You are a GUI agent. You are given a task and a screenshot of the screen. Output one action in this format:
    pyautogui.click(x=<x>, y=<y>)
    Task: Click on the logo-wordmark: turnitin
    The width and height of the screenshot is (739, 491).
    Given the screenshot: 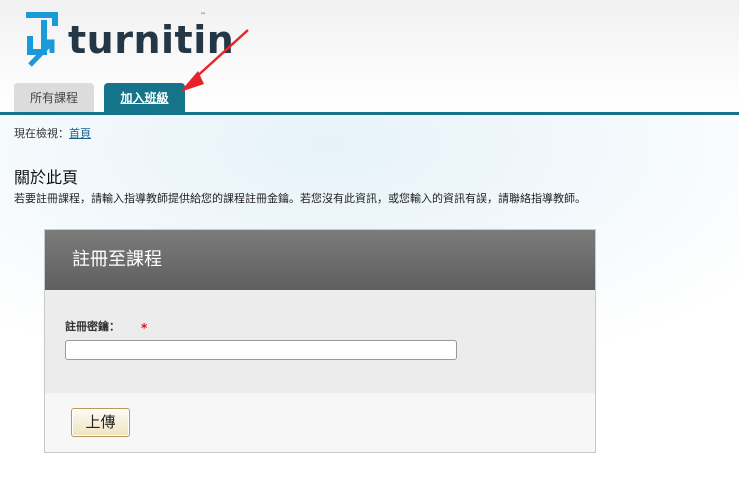 What is the action you would take?
    pyautogui.click(x=151, y=40)
    